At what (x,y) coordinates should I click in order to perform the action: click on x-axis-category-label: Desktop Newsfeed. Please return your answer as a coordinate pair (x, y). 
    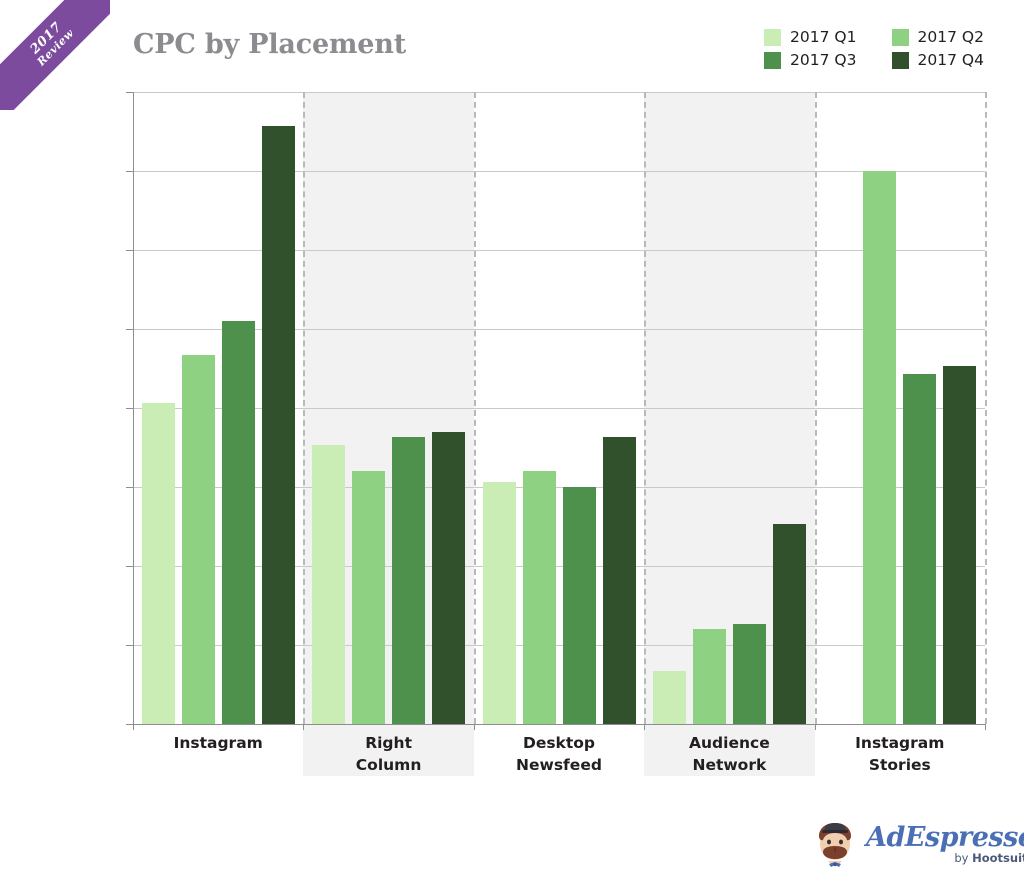
    Looking at the image, I should click on (559, 754).